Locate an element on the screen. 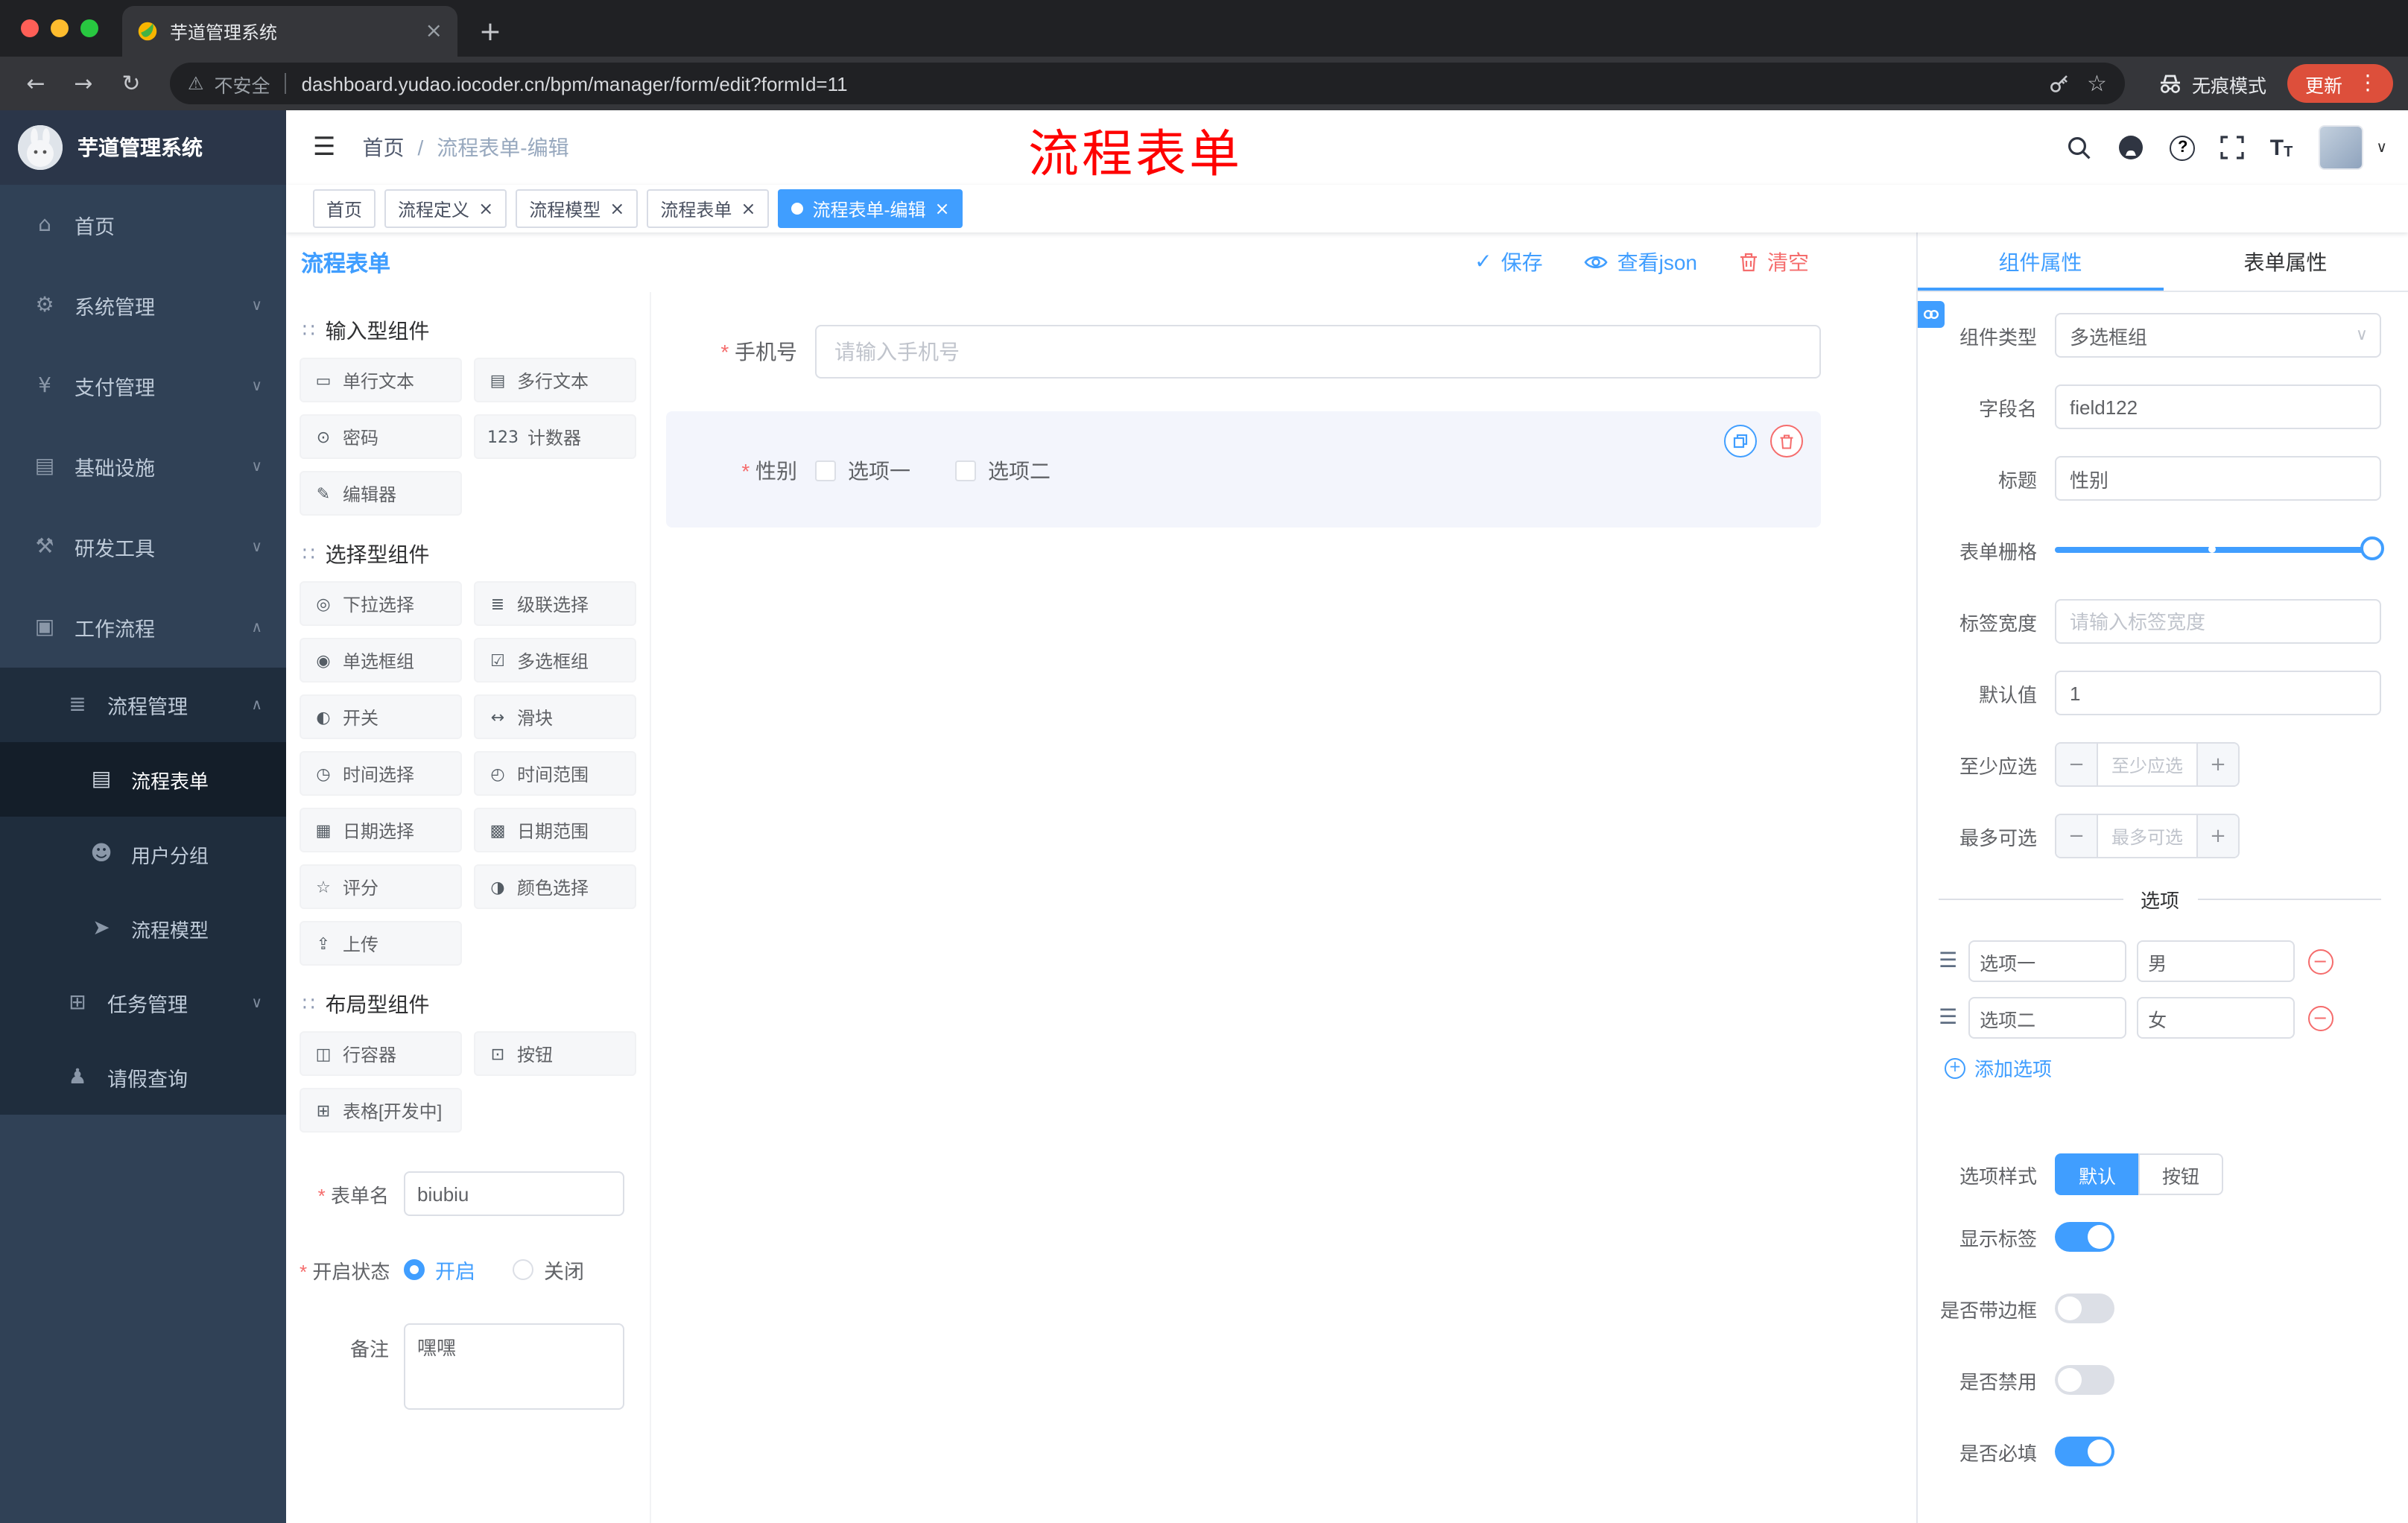 The image size is (2408, 1523). gender-option-1: 选项一 is located at coordinates (862, 471).